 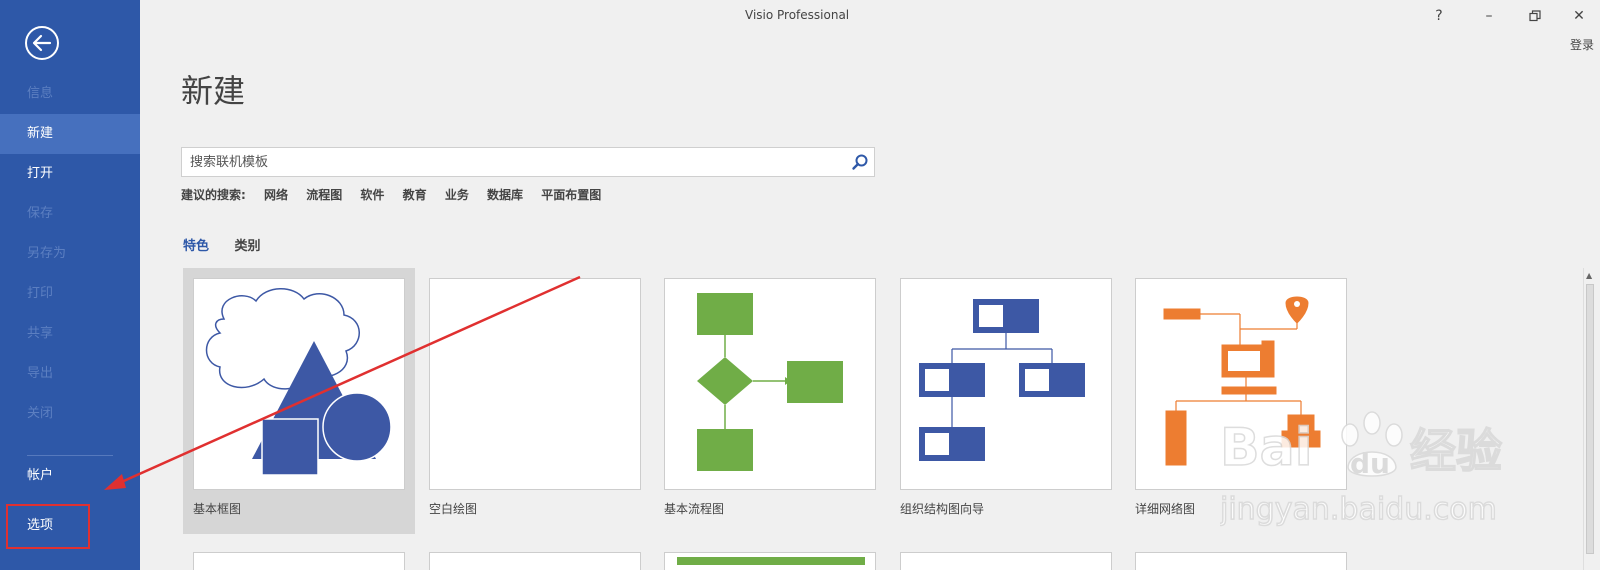 What do you see at coordinates (70, 134) in the screenshot?
I see `sidebar-item-new: 新建` at bounding box center [70, 134].